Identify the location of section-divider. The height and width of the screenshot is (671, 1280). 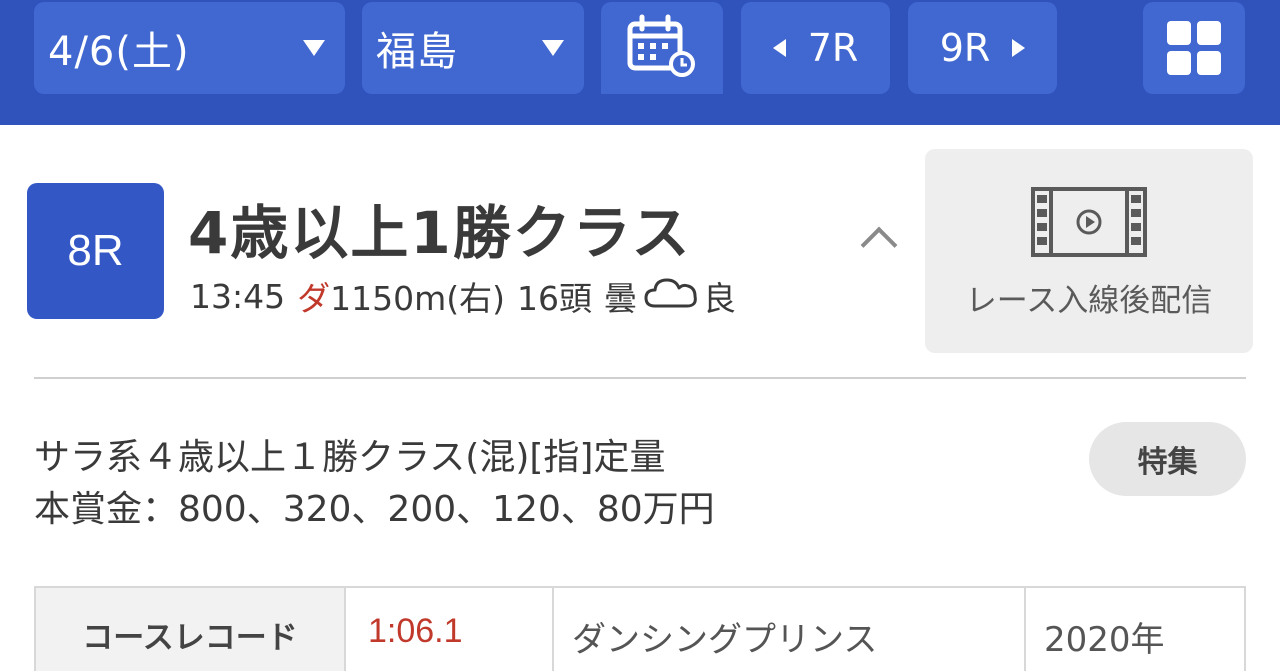
(640, 378).